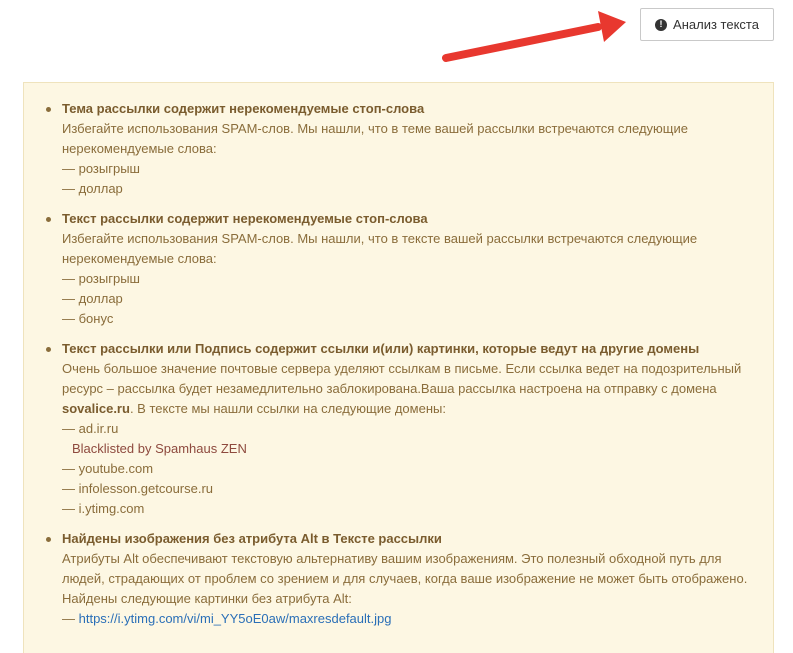 The image size is (793, 653). I want to click on analyze-text-label: Анализ текста, so click(716, 24).